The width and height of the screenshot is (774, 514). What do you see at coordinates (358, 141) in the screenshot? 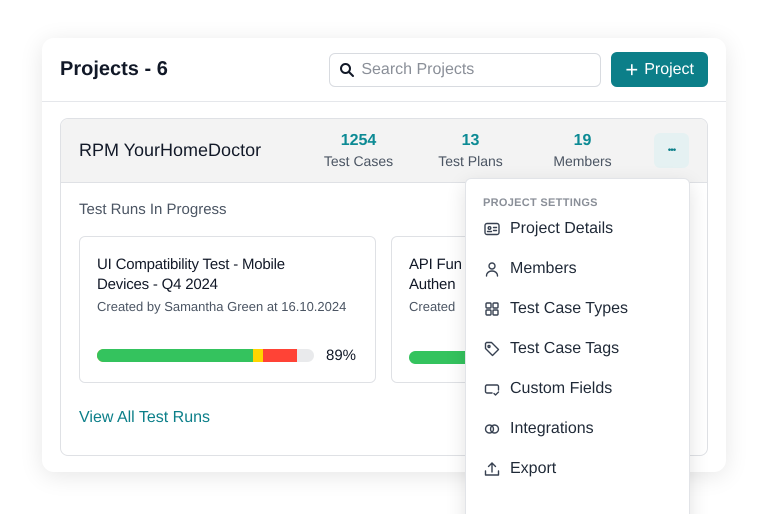
I see `stat-value: 1254` at bounding box center [358, 141].